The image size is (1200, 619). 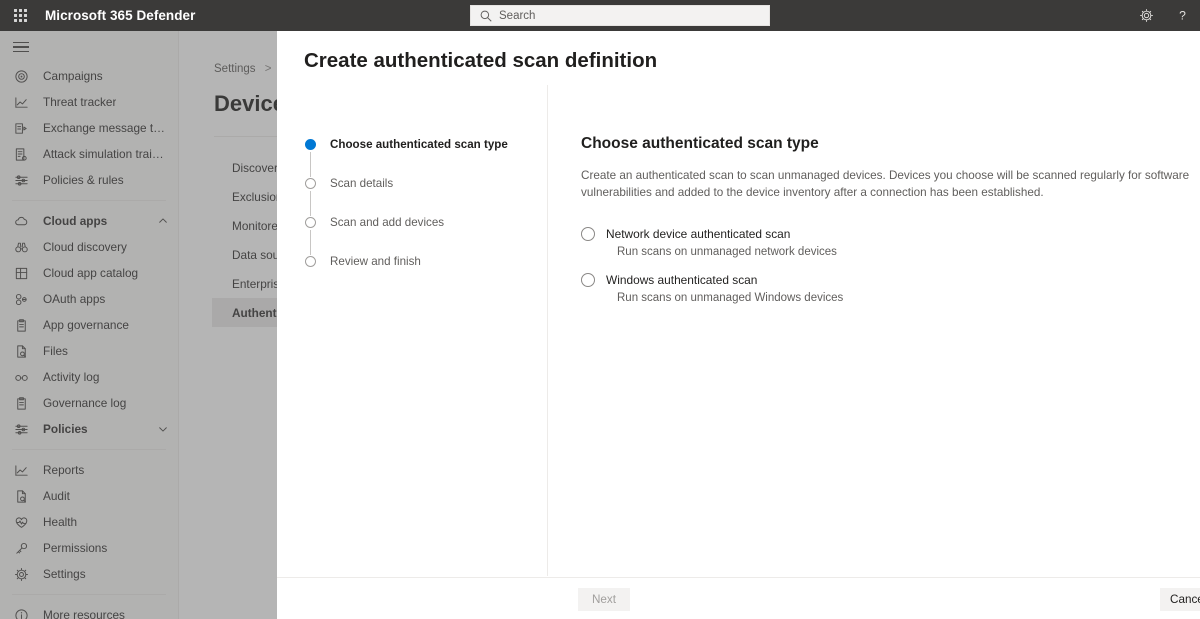 I want to click on search-box, so click(x=620, y=15).